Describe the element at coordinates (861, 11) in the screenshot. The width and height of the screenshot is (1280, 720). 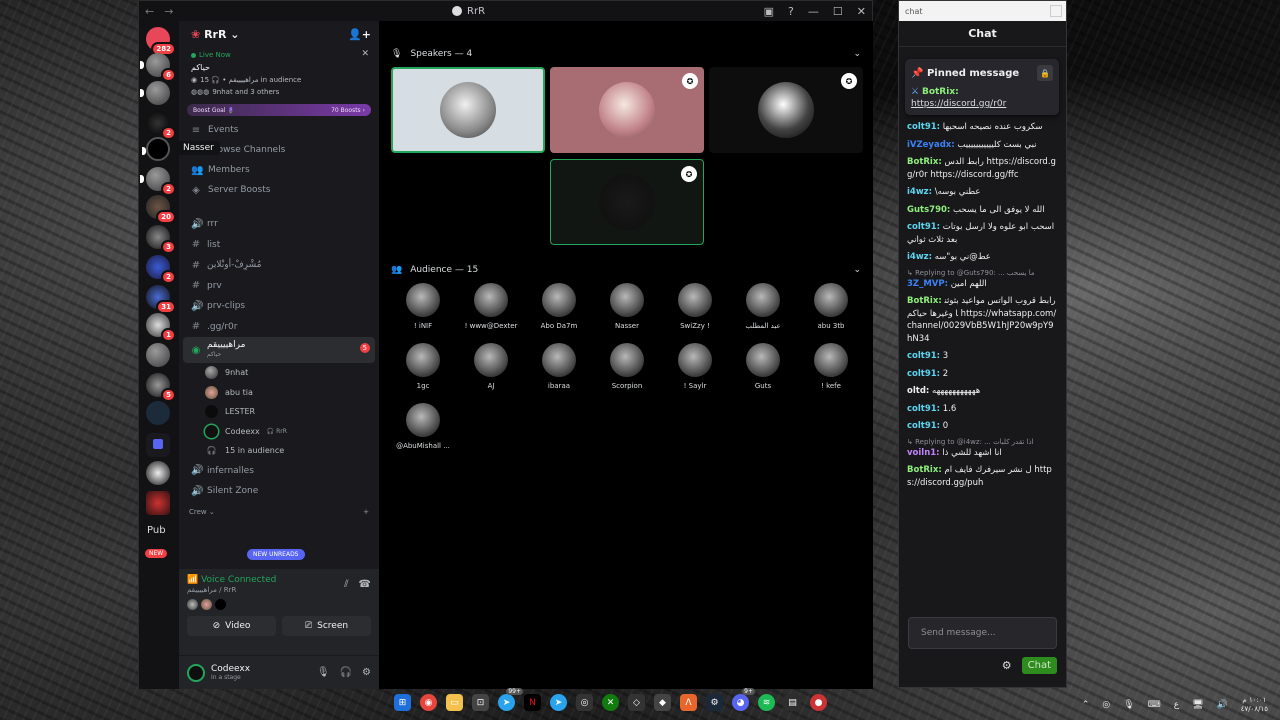
I see `close-icon: ✕` at that location.